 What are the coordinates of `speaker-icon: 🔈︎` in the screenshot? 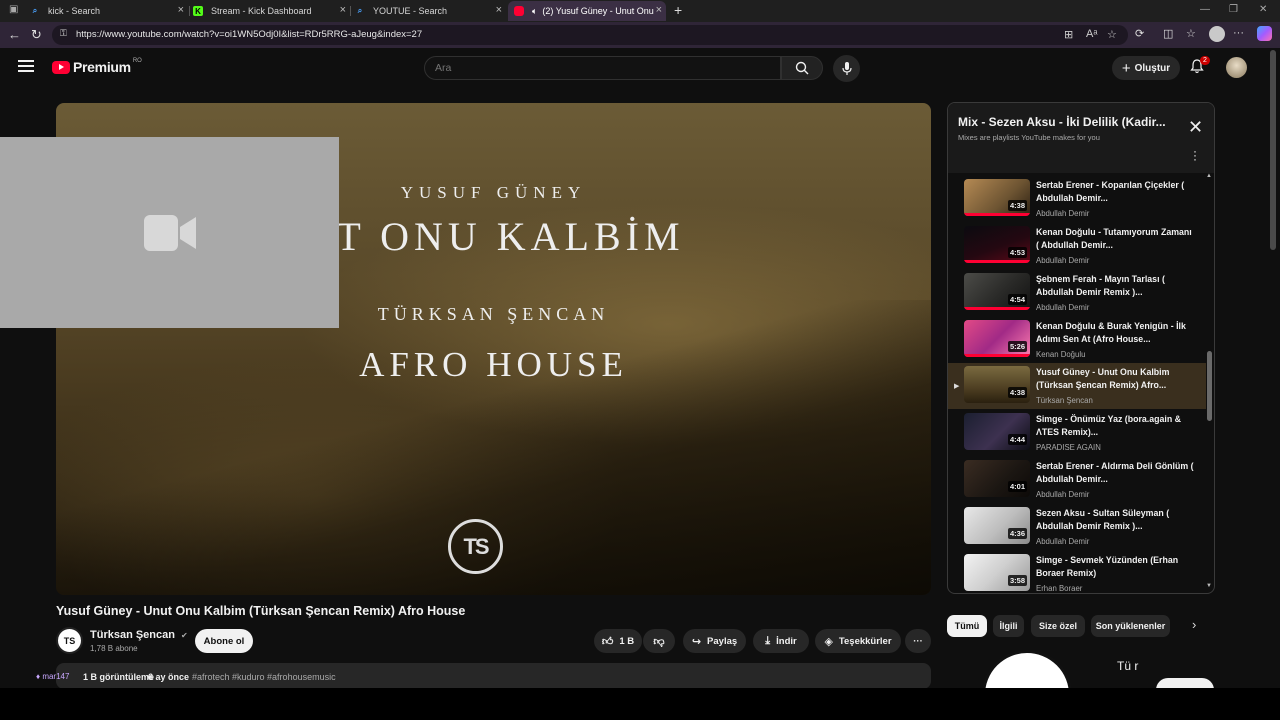 It's located at (534, 11).